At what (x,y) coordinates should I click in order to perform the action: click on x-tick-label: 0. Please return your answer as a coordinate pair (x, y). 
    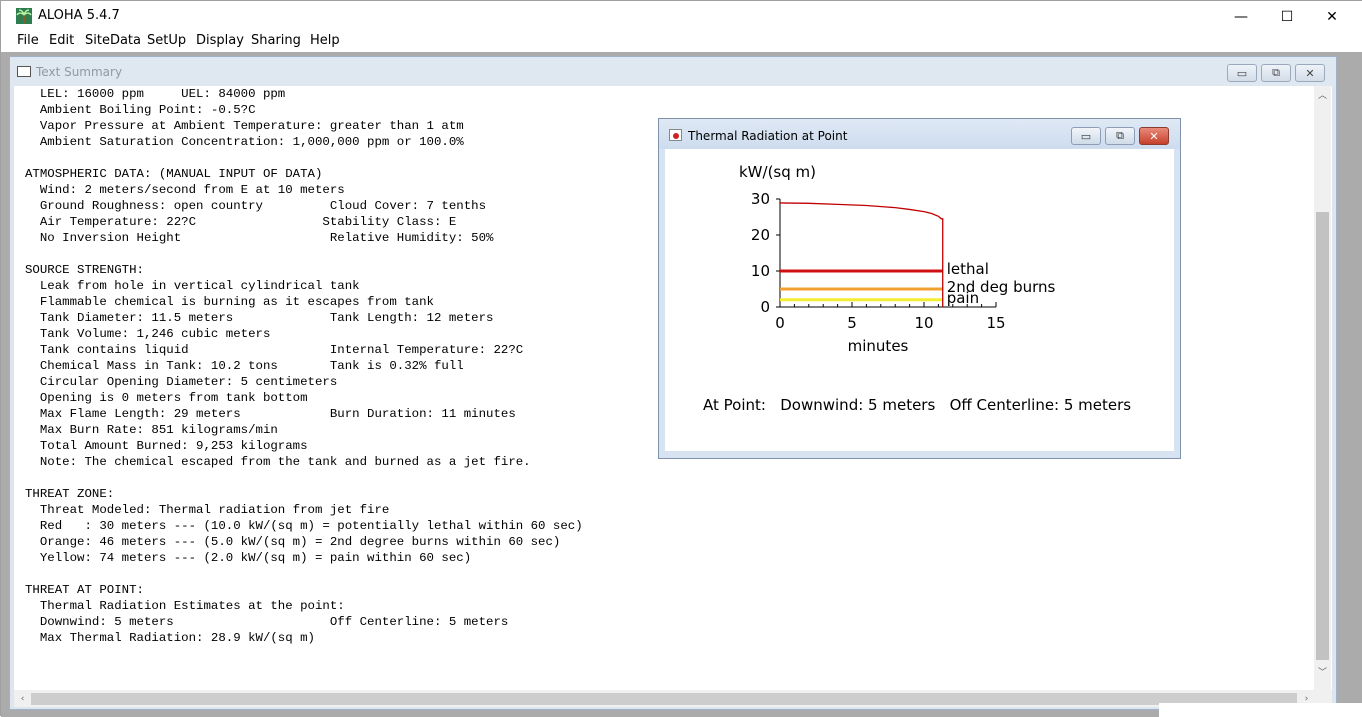
    Looking at the image, I should click on (780, 323).